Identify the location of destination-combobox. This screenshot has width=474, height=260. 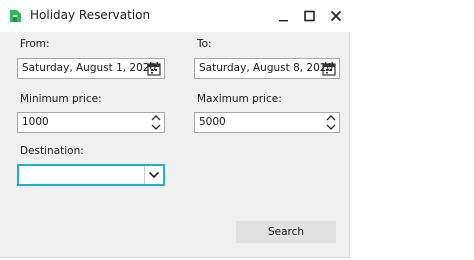
(91, 175).